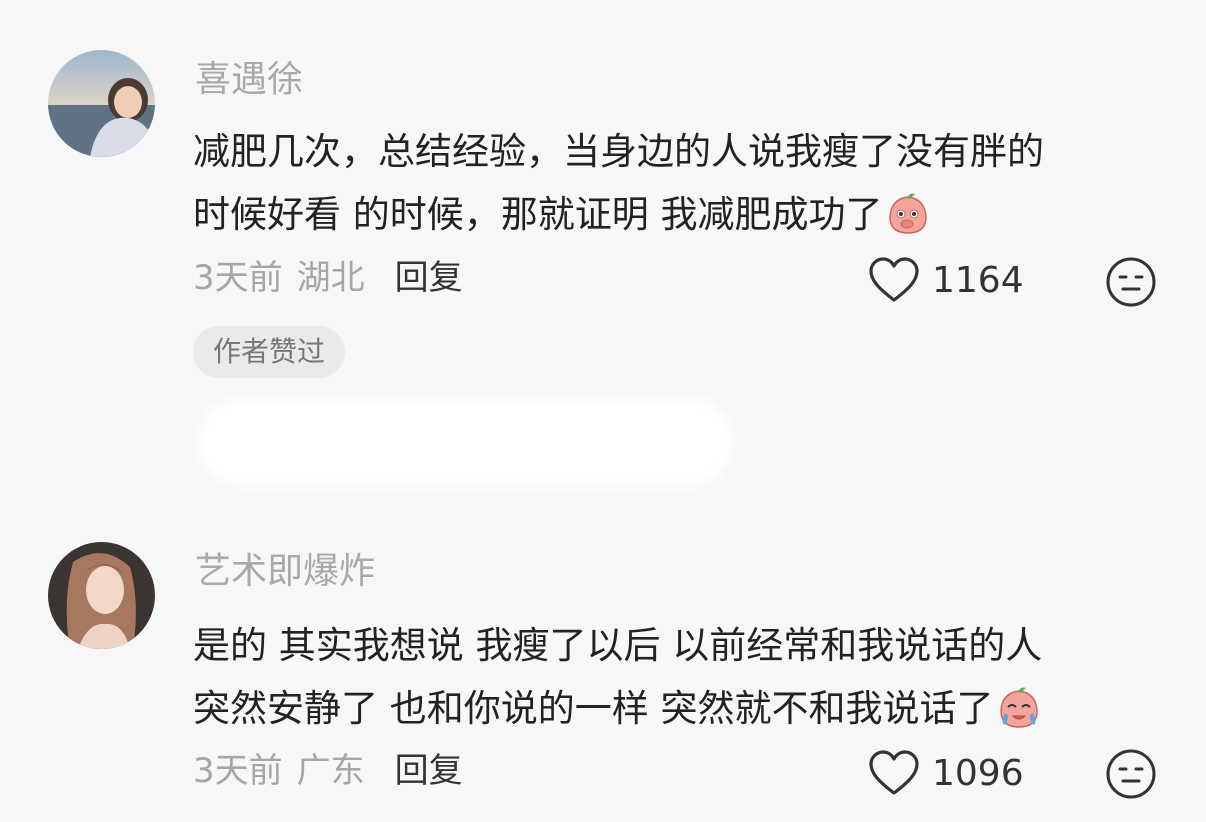  I want to click on comment-meta: 3天前 广东 回复, so click(328, 771).